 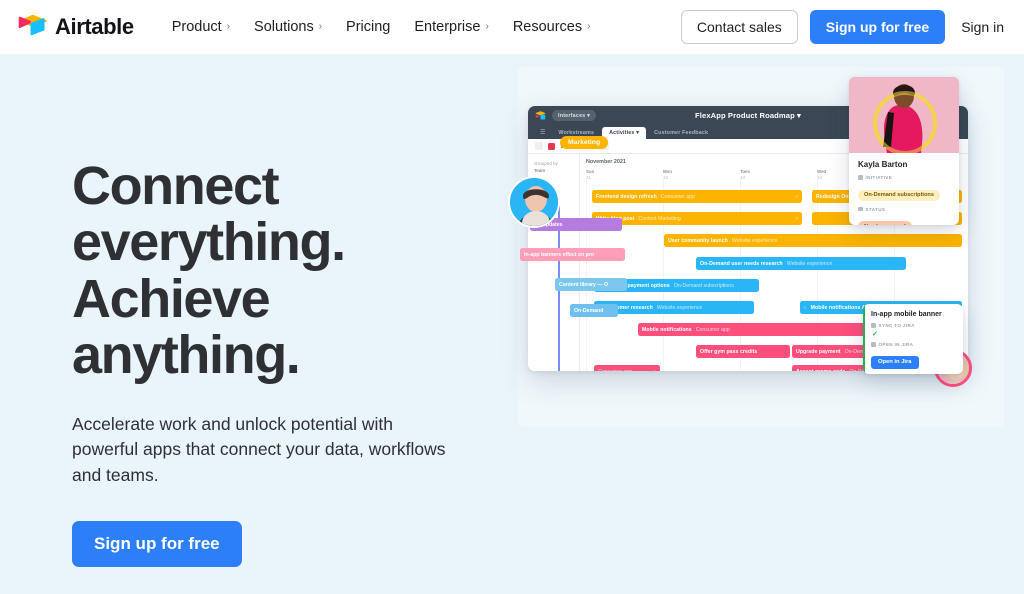 I want to click on hamburger-icon: ☰, so click(x=542, y=133).